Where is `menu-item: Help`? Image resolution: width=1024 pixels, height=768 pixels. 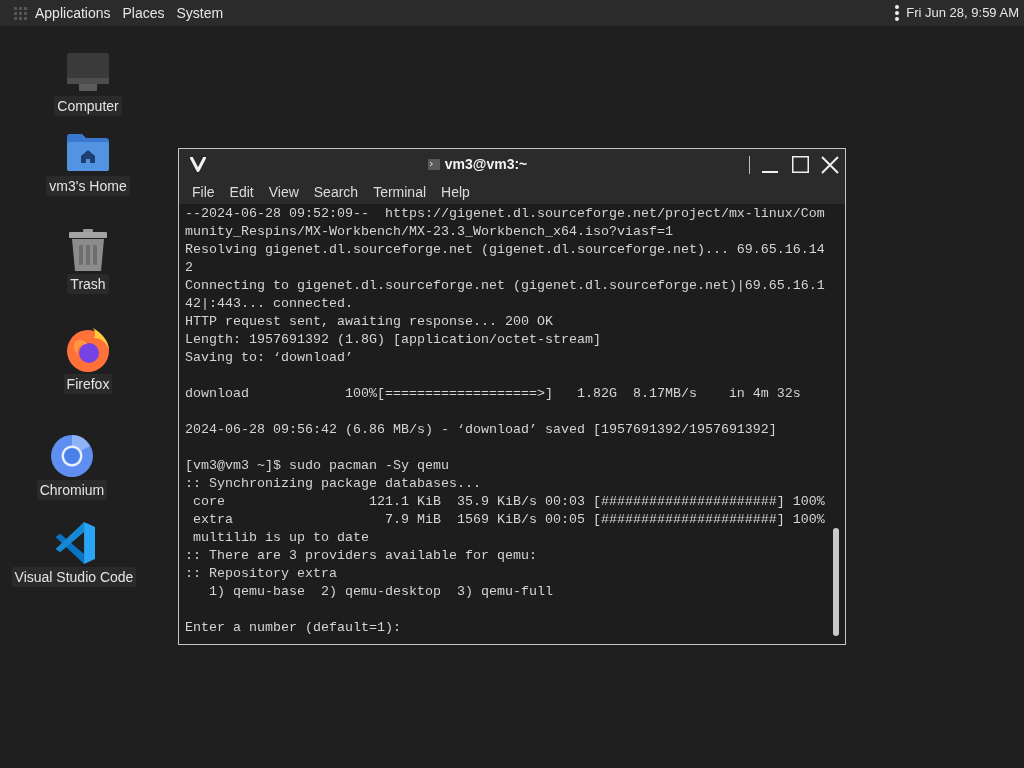 menu-item: Help is located at coordinates (455, 192).